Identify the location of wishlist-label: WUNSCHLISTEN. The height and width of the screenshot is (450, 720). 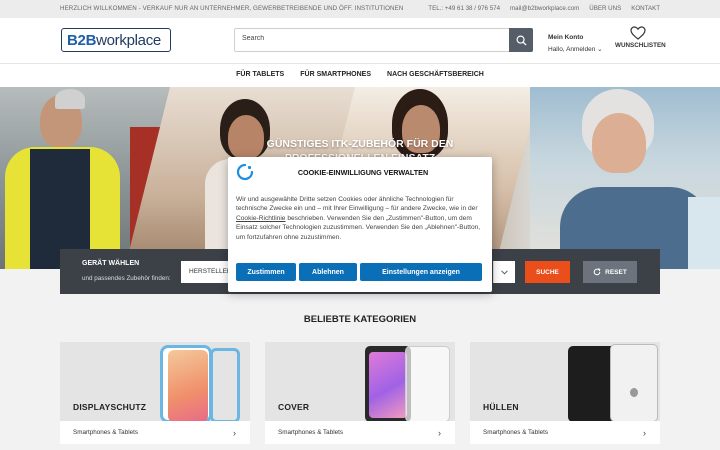
(640, 45).